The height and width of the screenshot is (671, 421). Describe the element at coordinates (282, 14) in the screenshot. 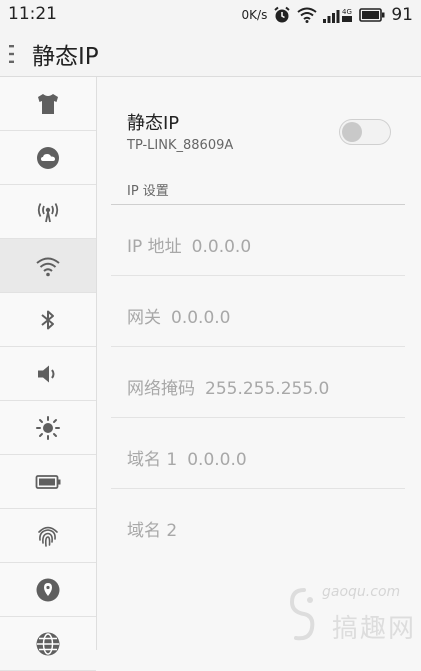

I see `alarm-icon` at that location.